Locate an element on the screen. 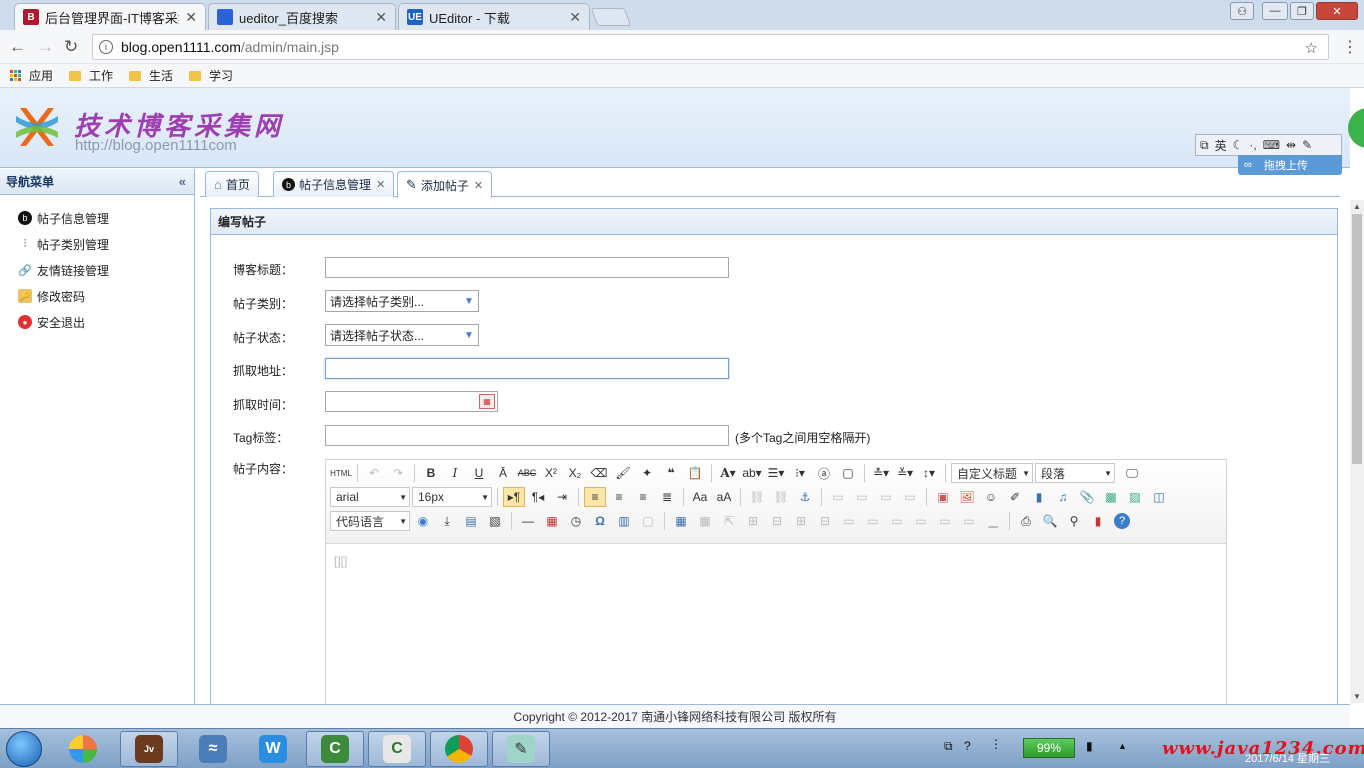 The height and width of the screenshot is (768, 1364). taskbar-app-camtasia-2: C is located at coordinates (397, 749).